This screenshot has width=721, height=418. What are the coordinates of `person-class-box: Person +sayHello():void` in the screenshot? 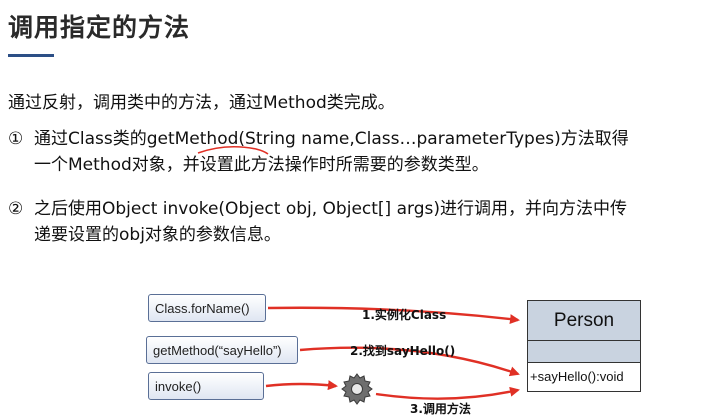 It's located at (584, 346).